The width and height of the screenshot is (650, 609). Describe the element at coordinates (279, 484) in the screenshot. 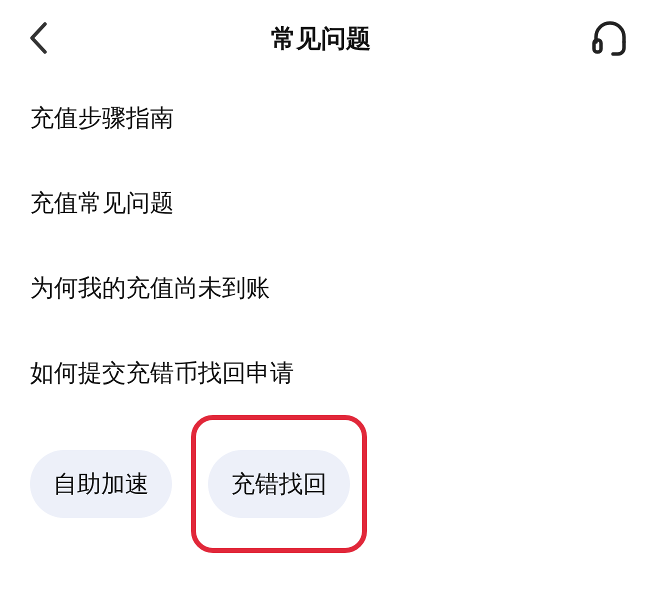

I see `action-button: 充错找回` at that location.